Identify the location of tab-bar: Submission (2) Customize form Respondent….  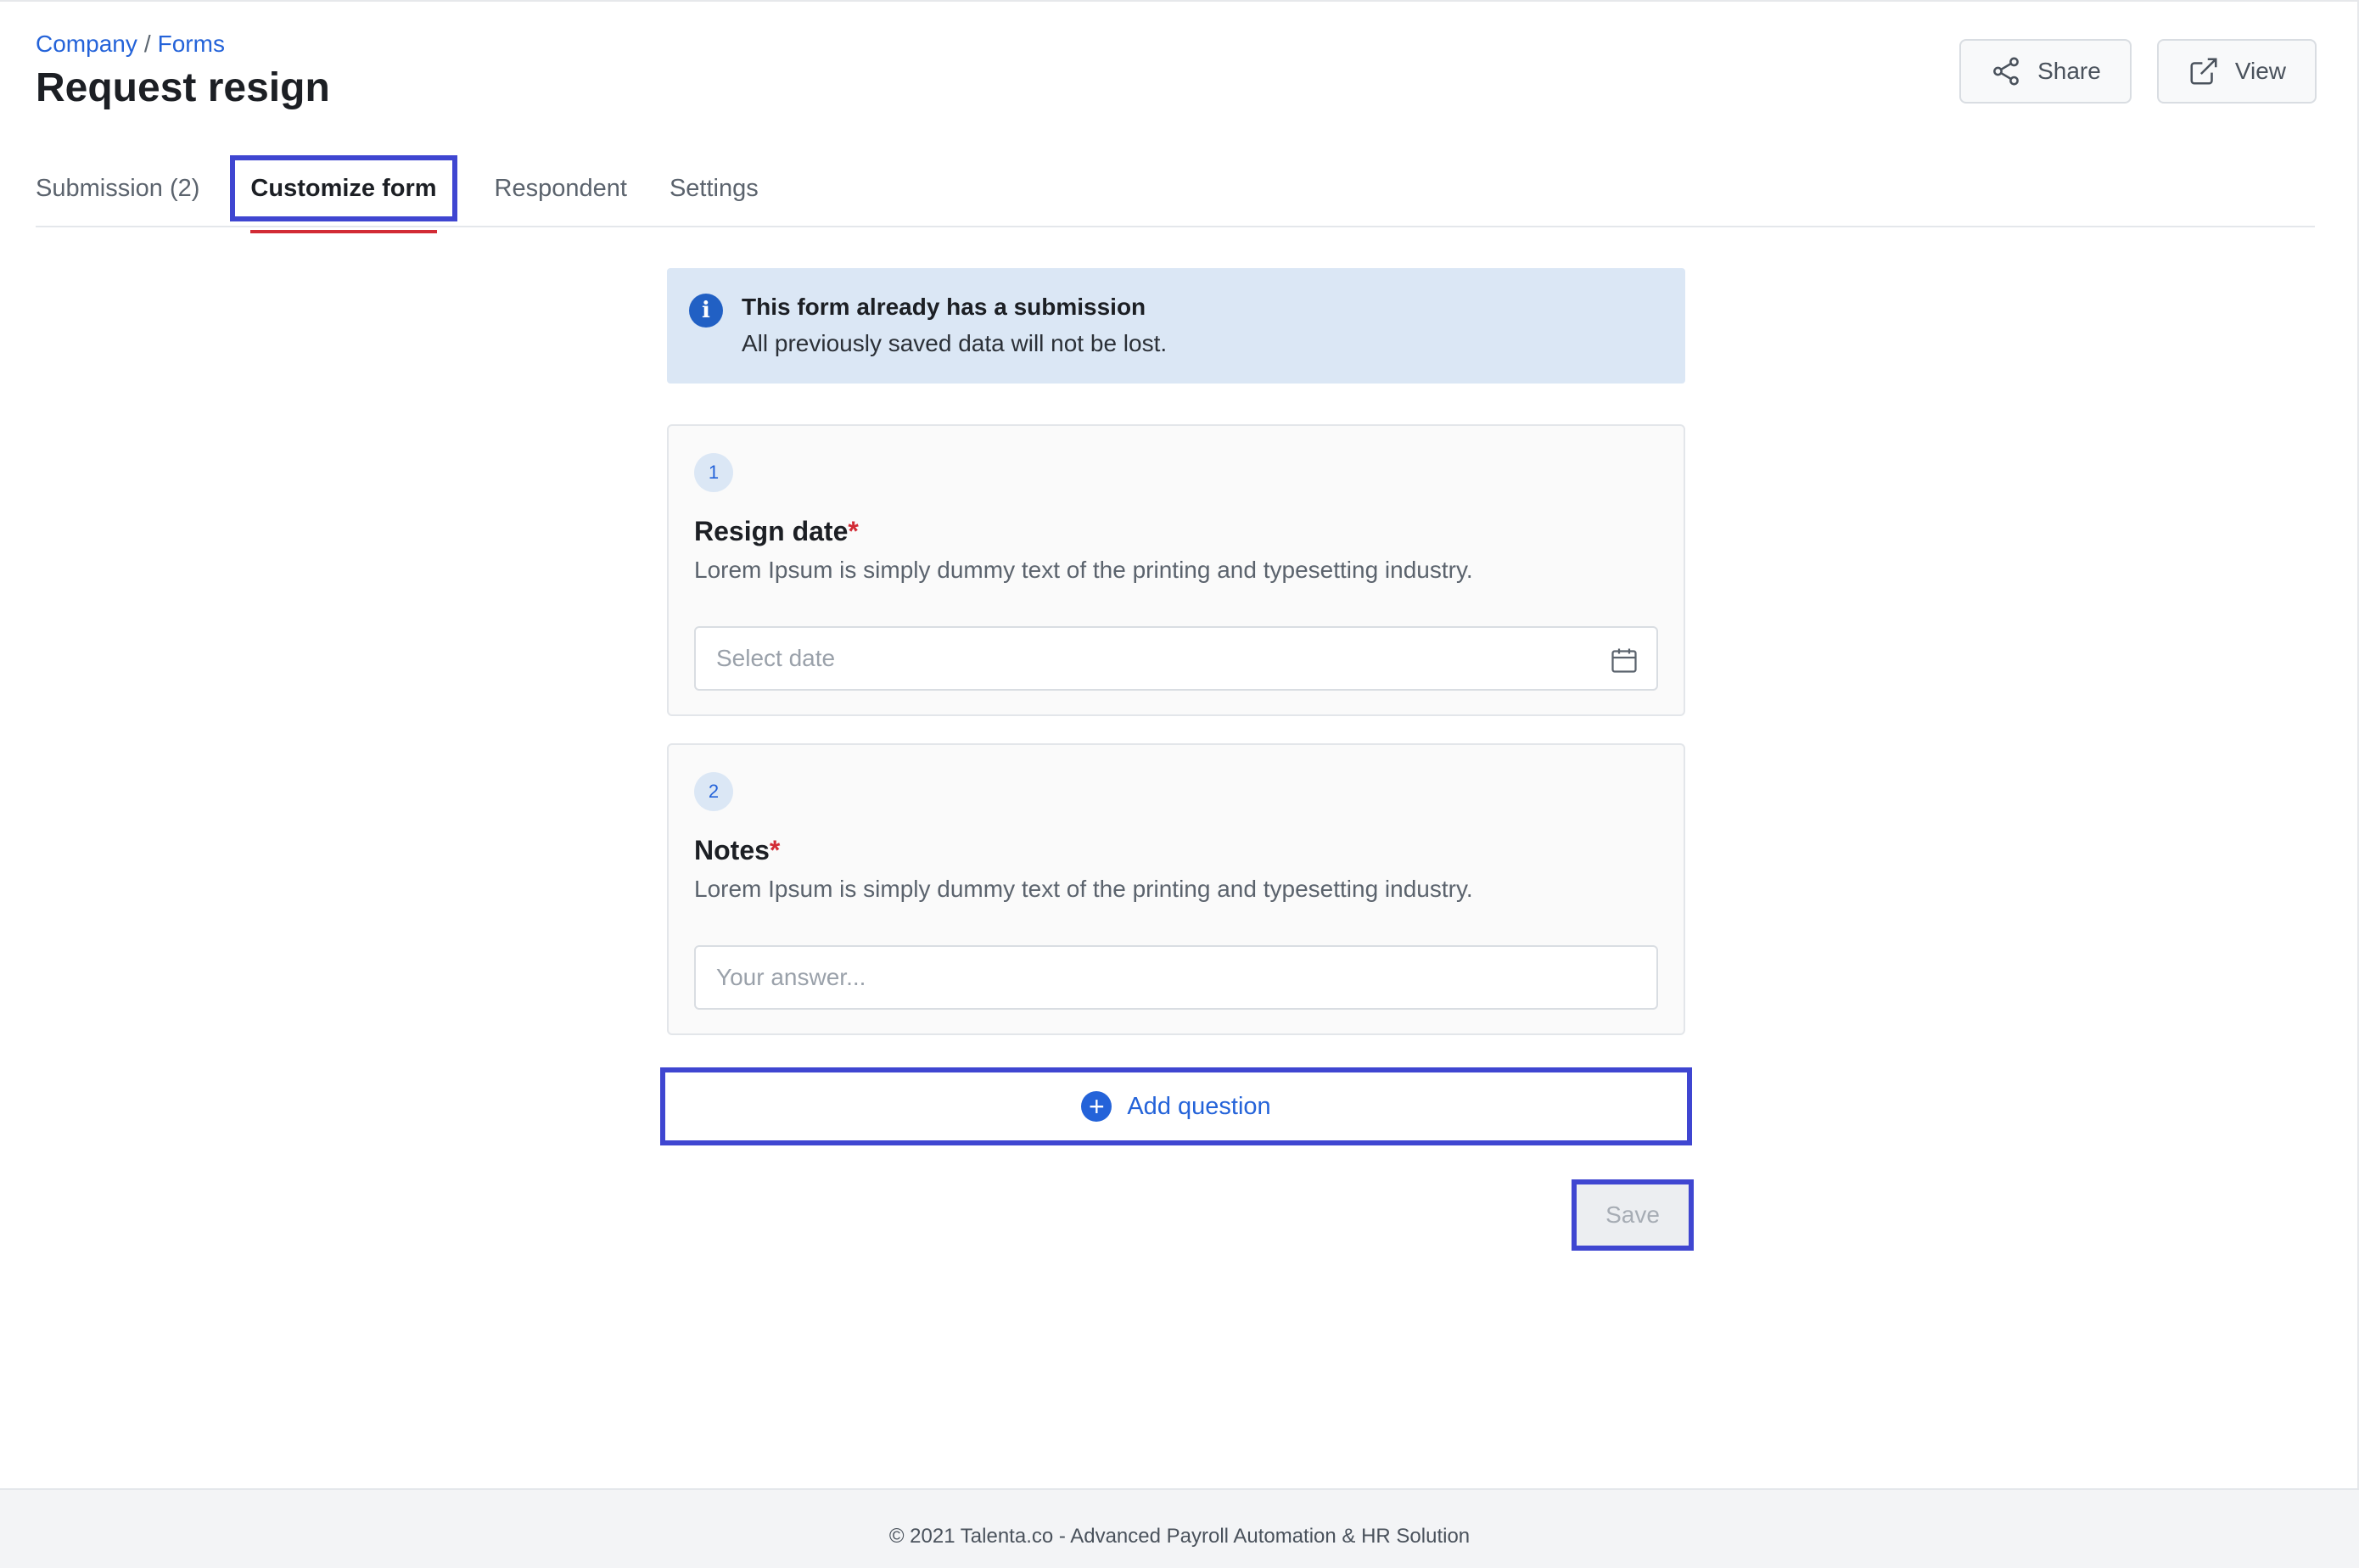
(1175, 192).